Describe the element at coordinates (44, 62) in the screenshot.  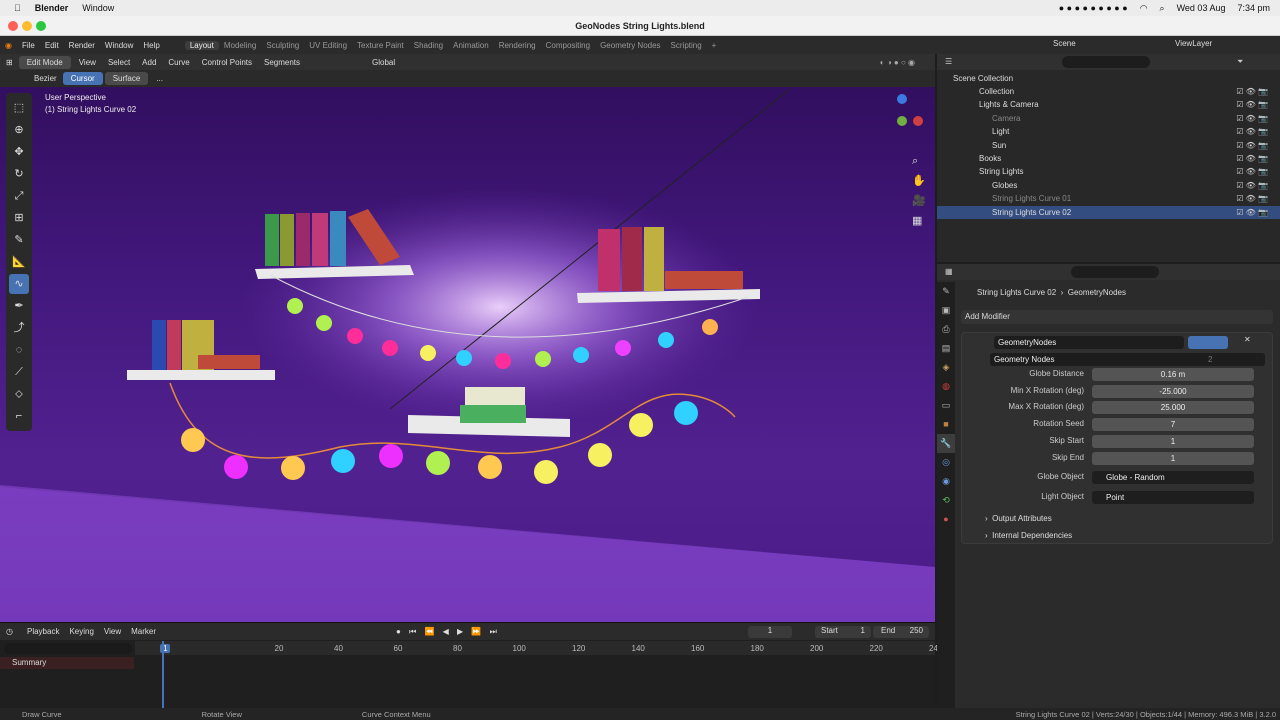
I see `mode-selector: Edit Mode` at that location.